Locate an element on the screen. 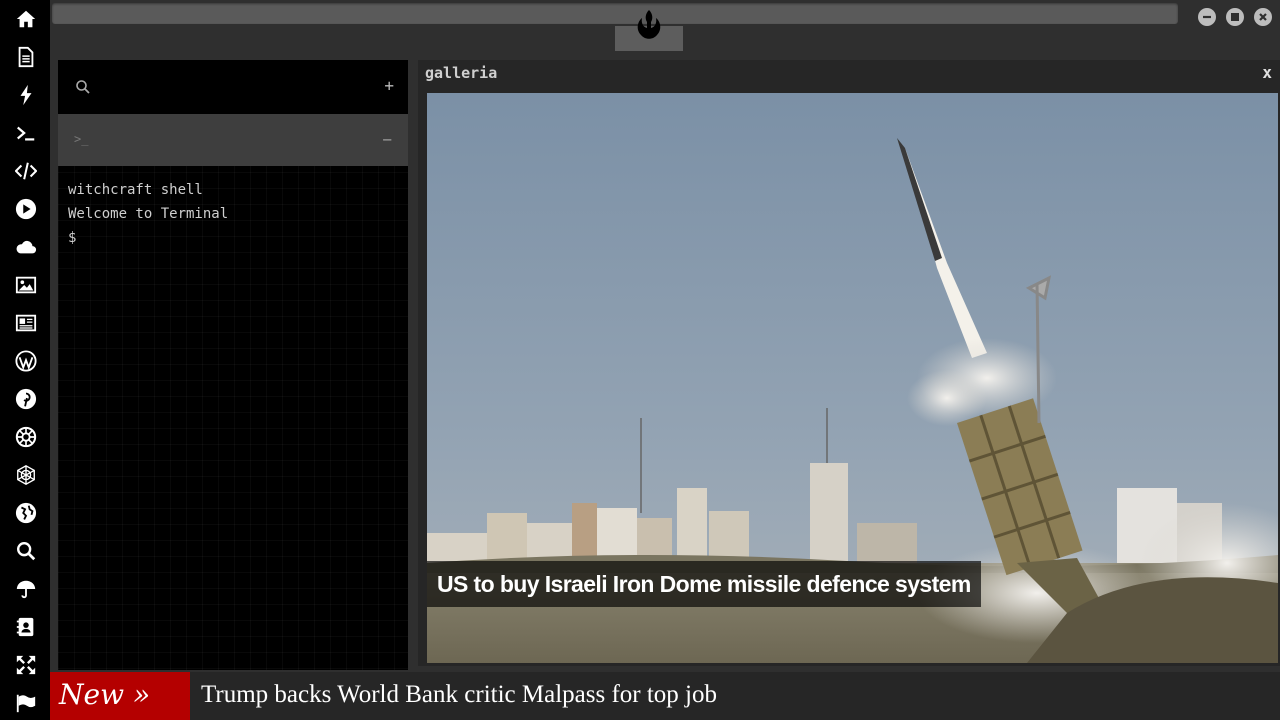 The width and height of the screenshot is (1280, 720). collapse-terminal-button: − is located at coordinates (387, 139).